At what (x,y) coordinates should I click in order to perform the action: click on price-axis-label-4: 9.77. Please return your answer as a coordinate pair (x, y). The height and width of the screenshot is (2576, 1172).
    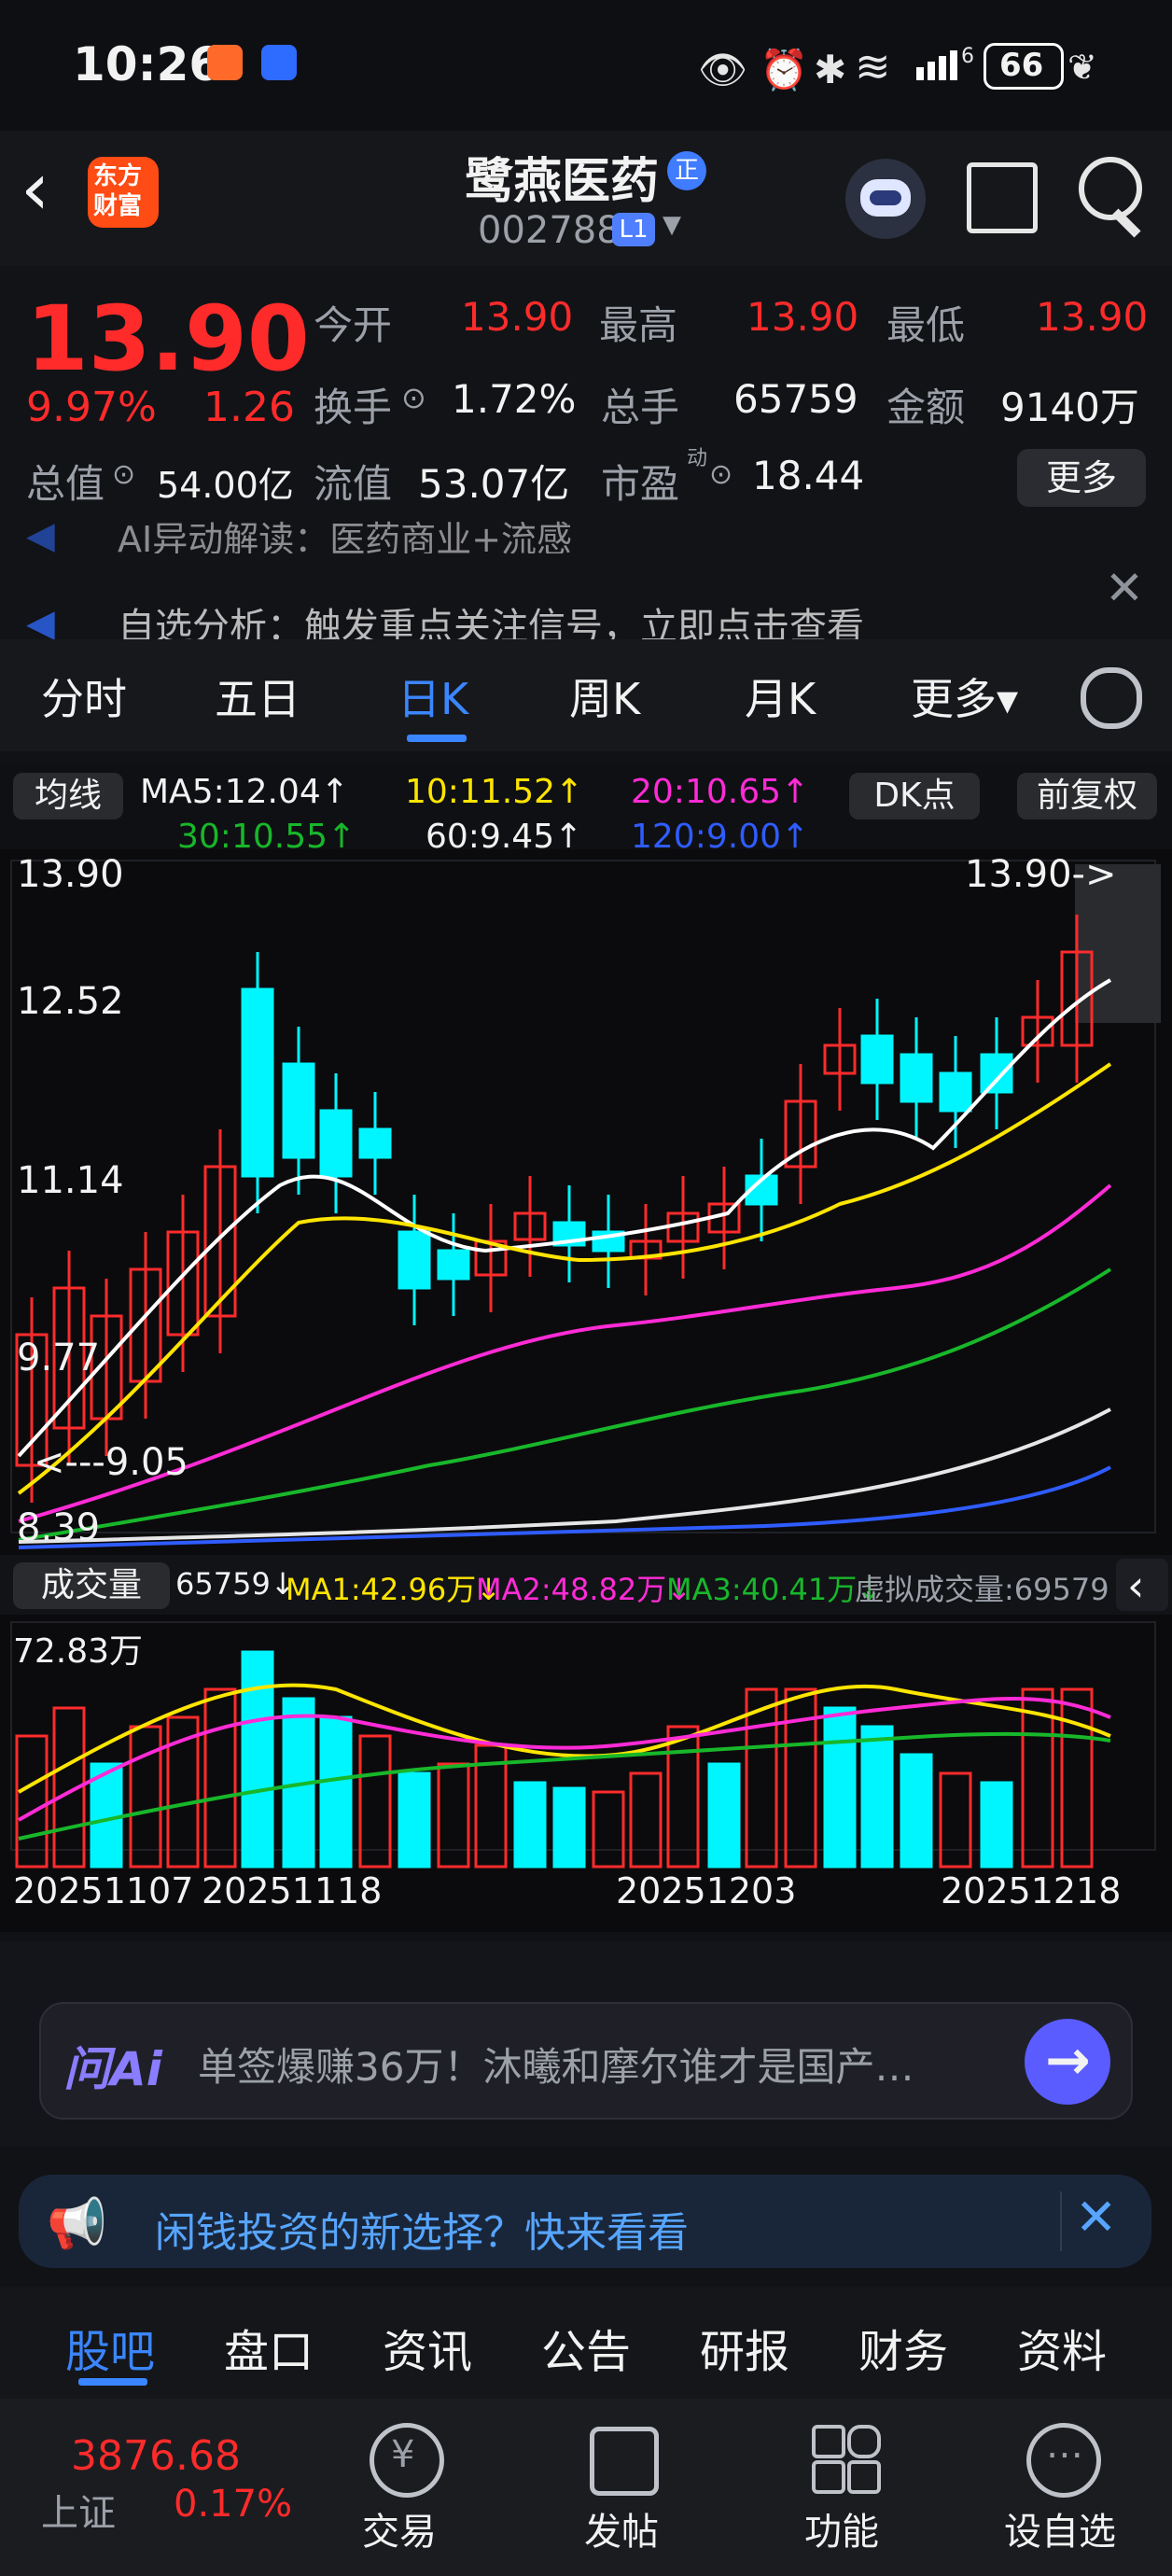
    Looking at the image, I should click on (59, 1358).